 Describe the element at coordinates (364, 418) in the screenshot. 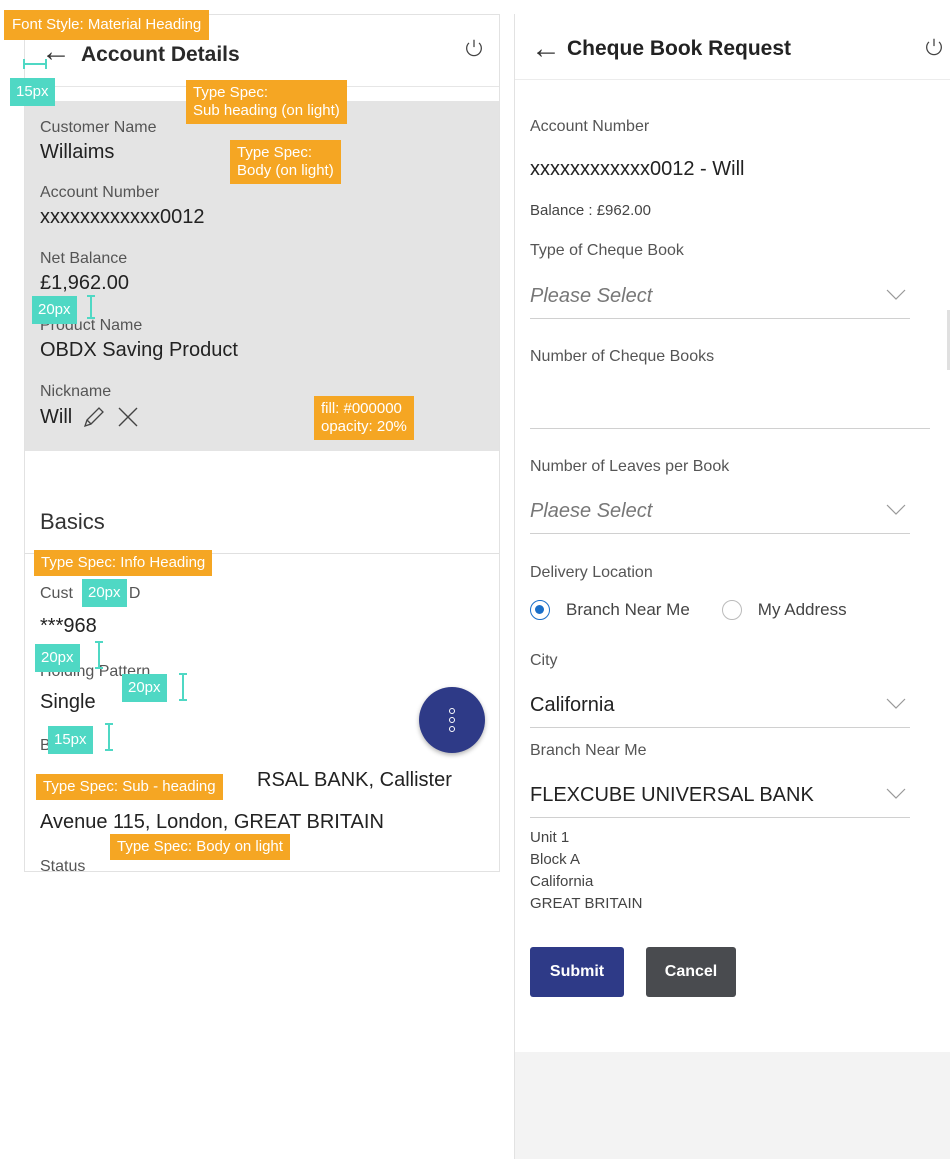

I see `annotation-fill: fill: #000000 opacity: 20%` at that location.